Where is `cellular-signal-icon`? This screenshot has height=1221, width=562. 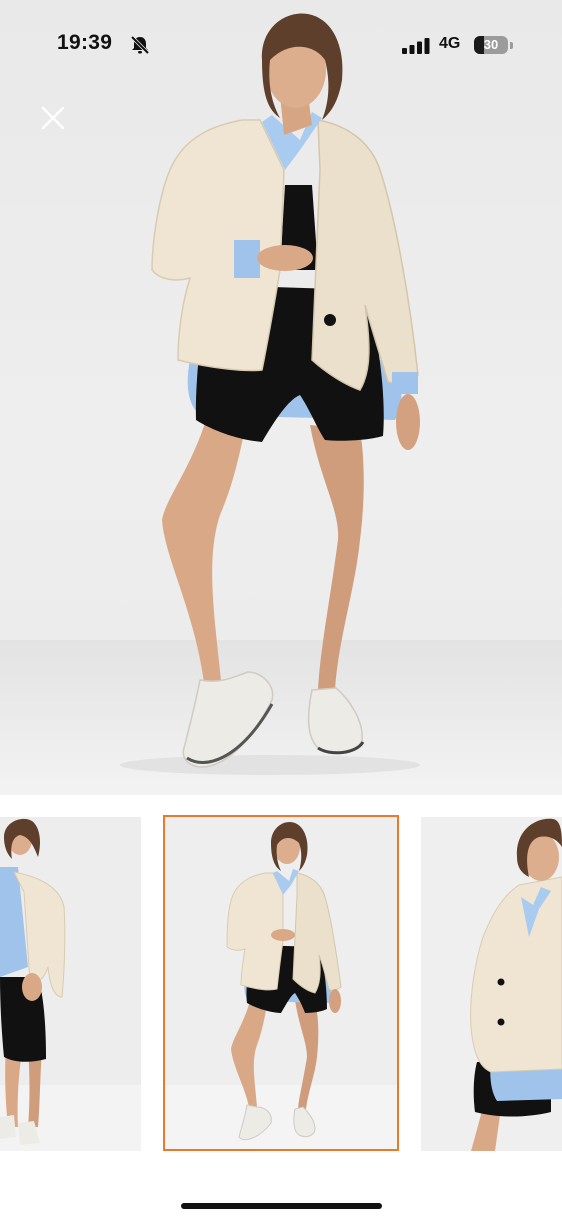 cellular-signal-icon is located at coordinates (416, 48).